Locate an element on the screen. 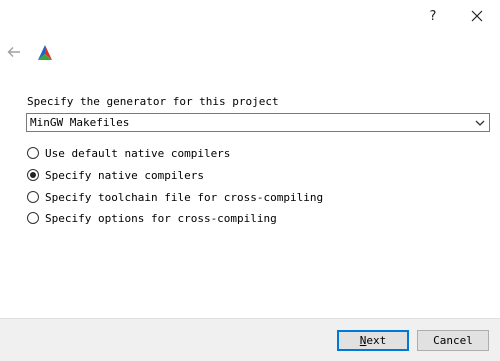 This screenshot has width=500, height=361. back-arrow-icon is located at coordinates (13, 52).